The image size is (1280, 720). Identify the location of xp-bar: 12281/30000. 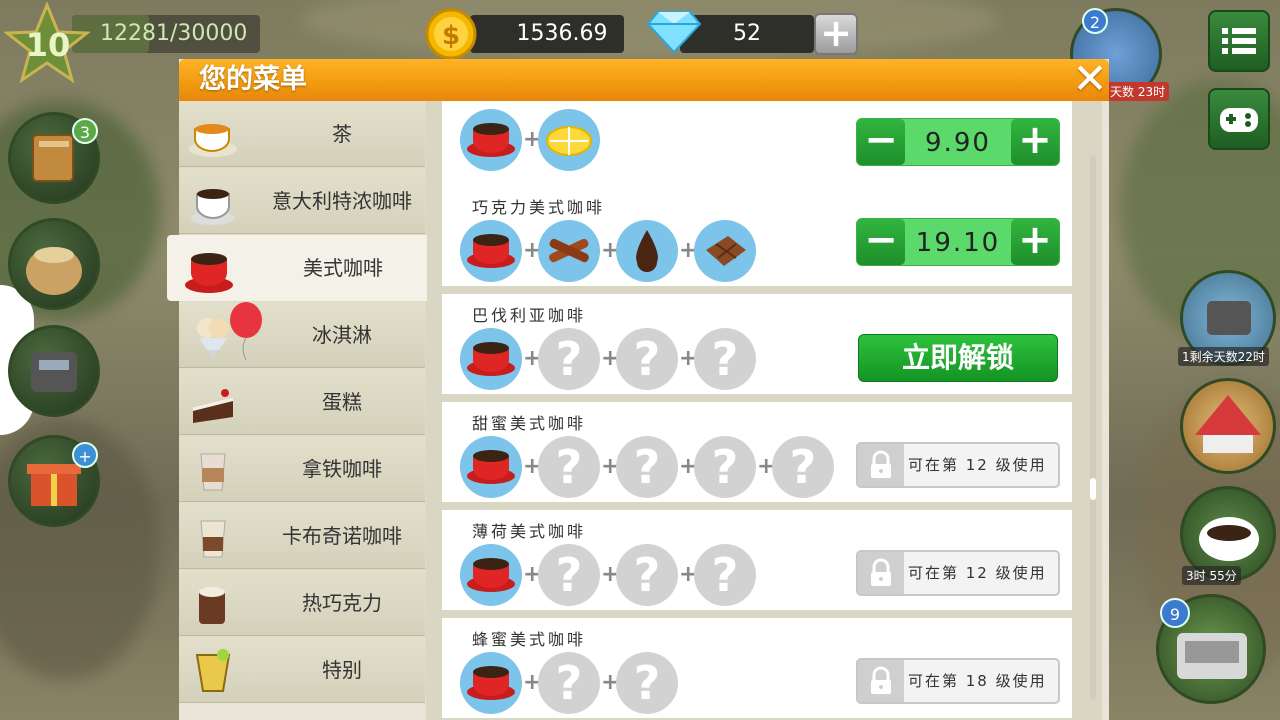
(166, 34).